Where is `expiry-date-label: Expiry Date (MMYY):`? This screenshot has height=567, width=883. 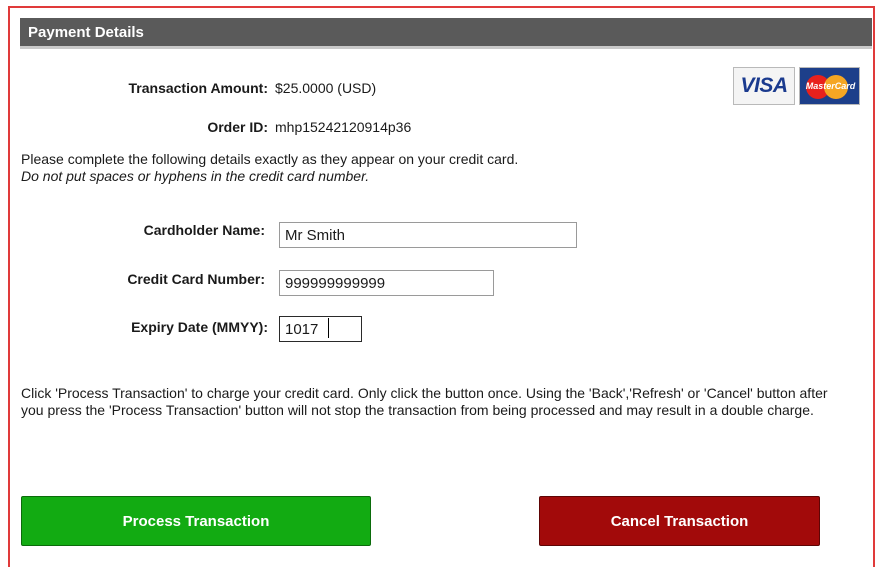
expiry-date-label: Expiry Date (MMYY): is located at coordinates (199, 327).